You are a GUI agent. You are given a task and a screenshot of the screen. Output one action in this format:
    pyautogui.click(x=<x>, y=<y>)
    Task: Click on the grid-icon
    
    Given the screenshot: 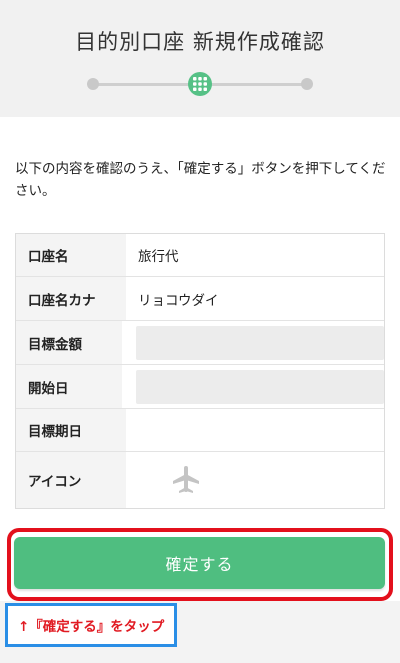 What is the action you would take?
    pyautogui.click(x=200, y=84)
    